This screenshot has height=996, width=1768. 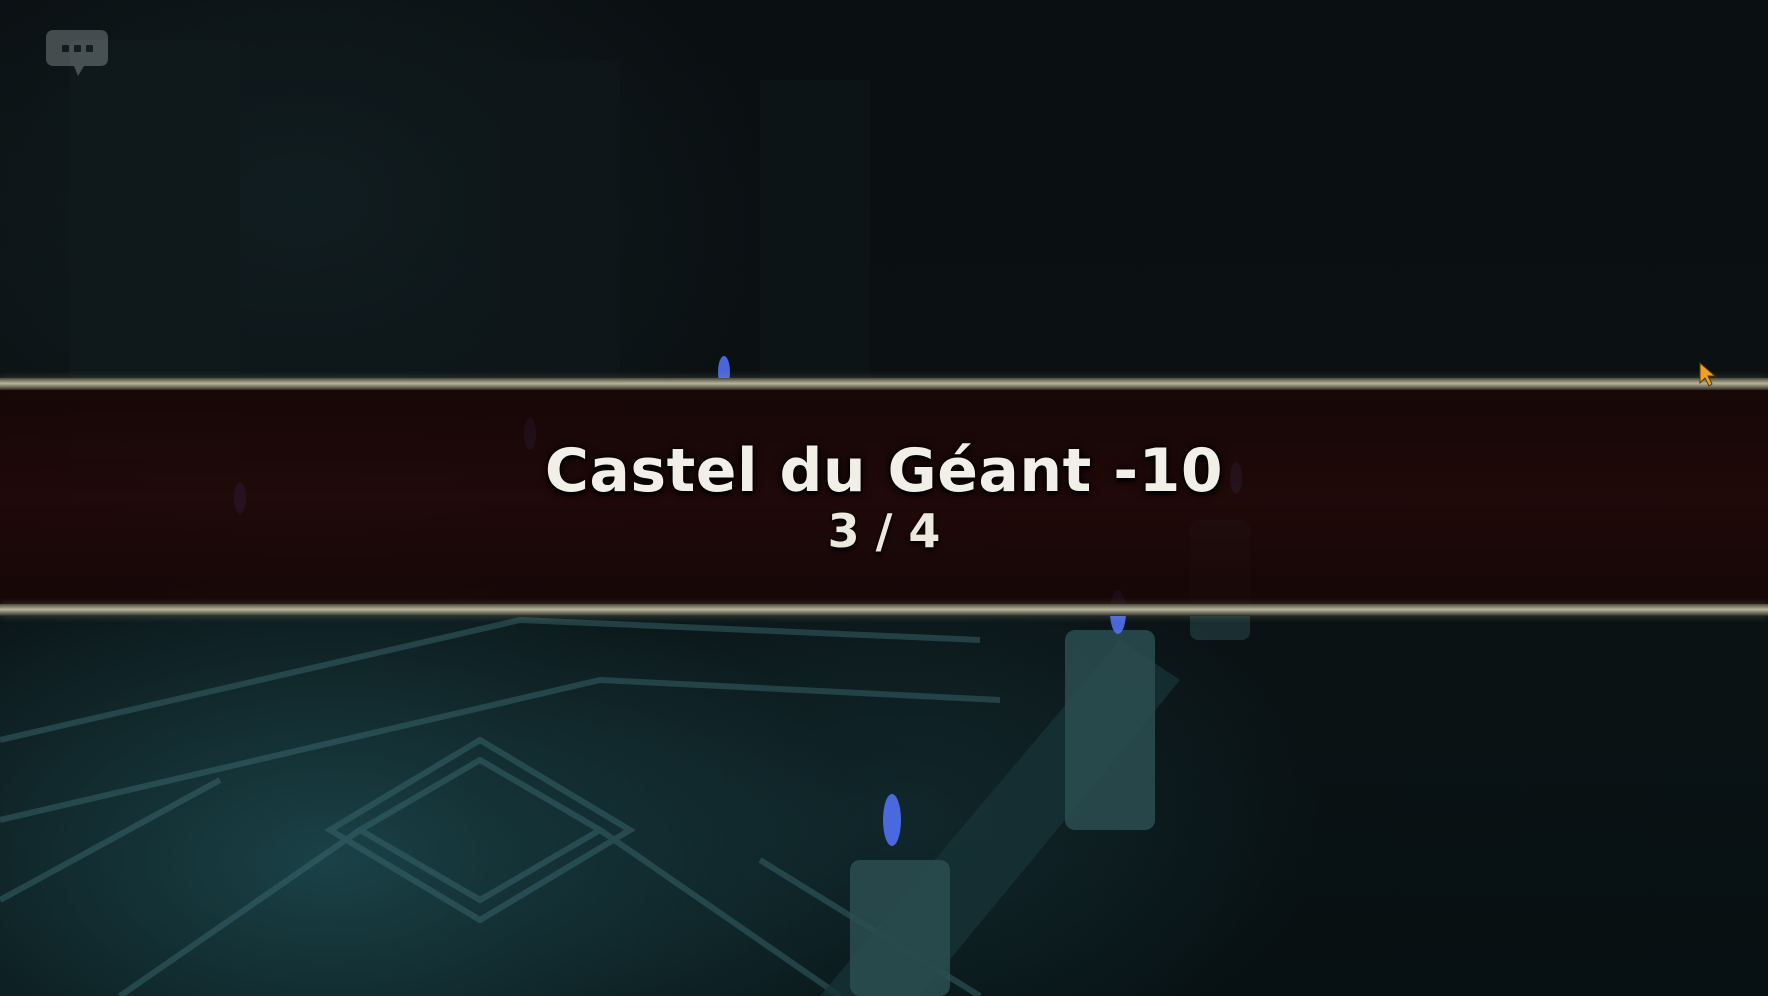 What do you see at coordinates (884, 384) in the screenshot?
I see `banner-top-rail` at bounding box center [884, 384].